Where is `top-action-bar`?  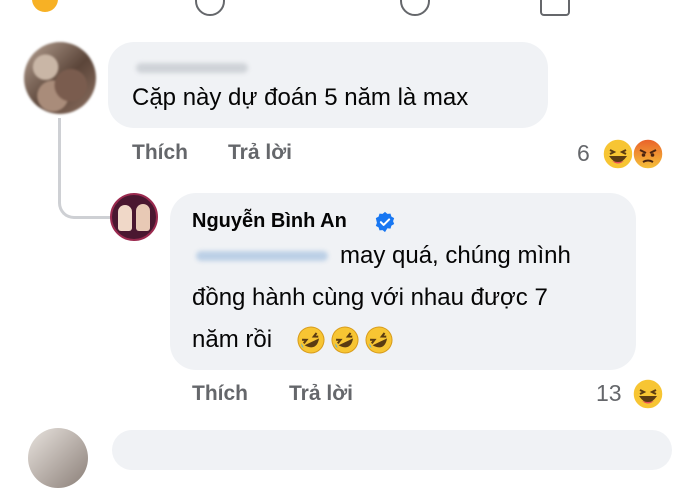
top-action-bar is located at coordinates (350, 8).